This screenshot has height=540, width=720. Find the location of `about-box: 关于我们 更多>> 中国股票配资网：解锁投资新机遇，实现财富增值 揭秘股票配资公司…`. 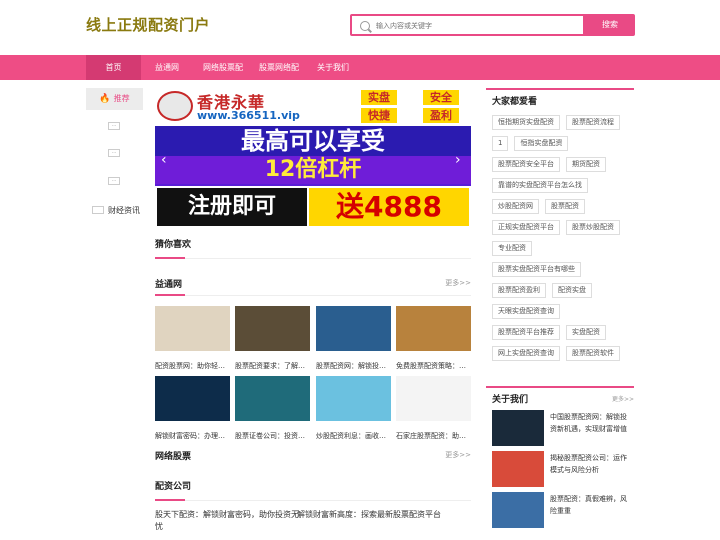

about-box: 关于我们 更多>> 中国股票配资网：解锁投资新机遇，实现财富增值 揭秘股票配资公司… is located at coordinates (560, 463).